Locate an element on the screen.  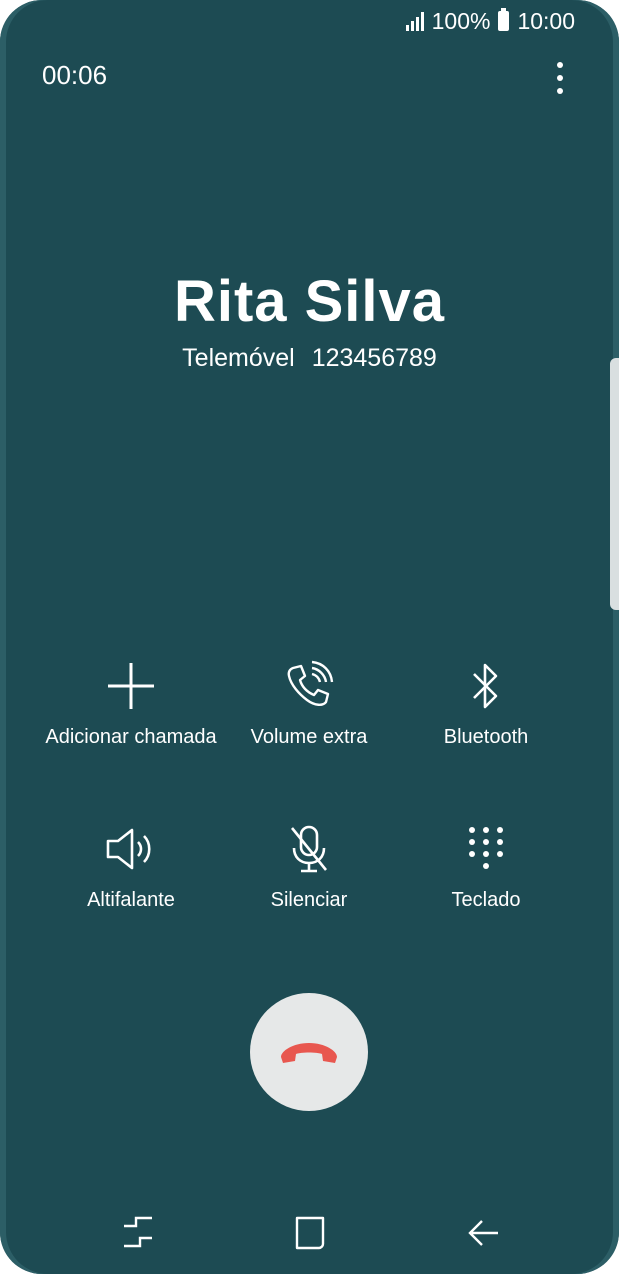
contact-name: Rita Silva is located at coordinates (309, 301).